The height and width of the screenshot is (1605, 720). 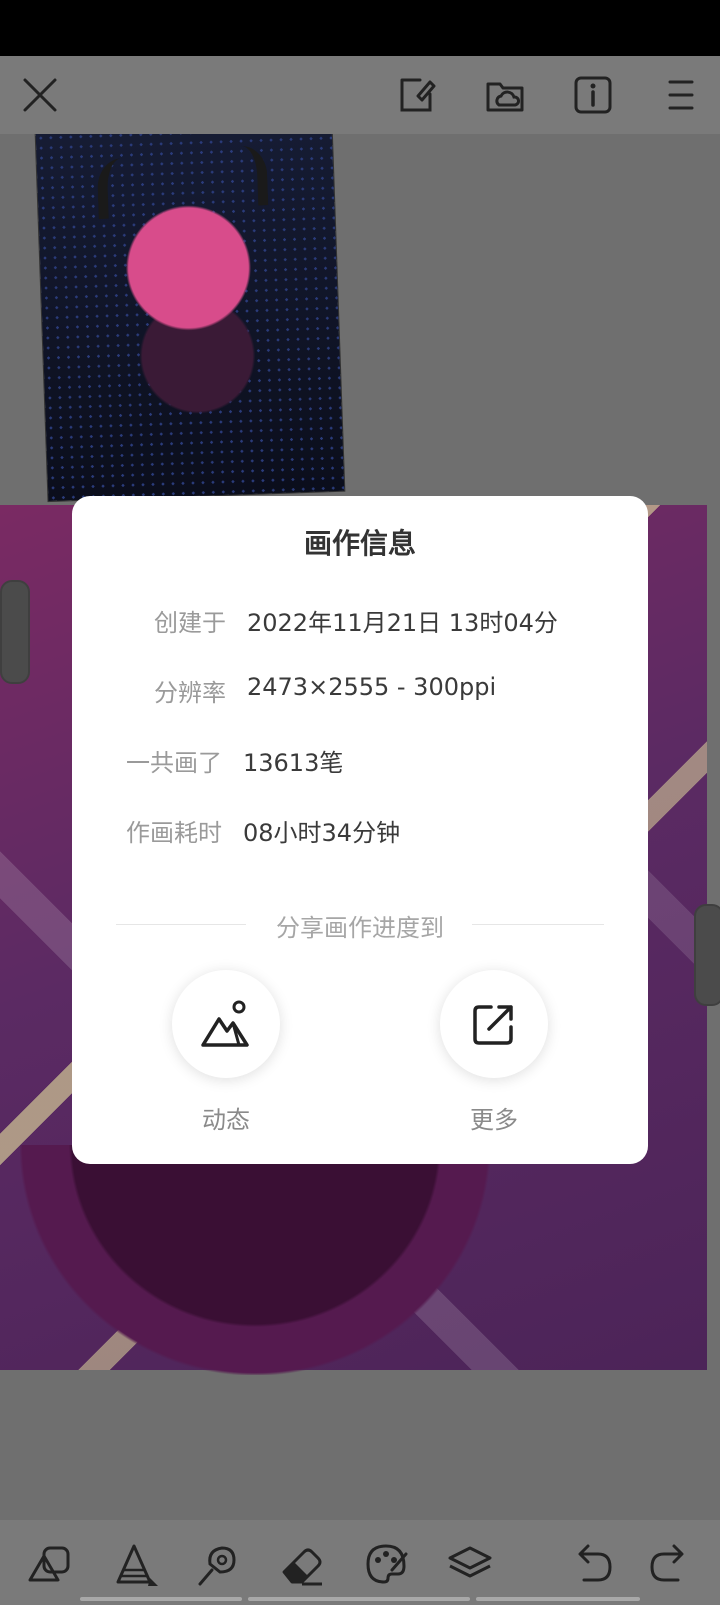 What do you see at coordinates (681, 95) in the screenshot?
I see `menu-icon` at bounding box center [681, 95].